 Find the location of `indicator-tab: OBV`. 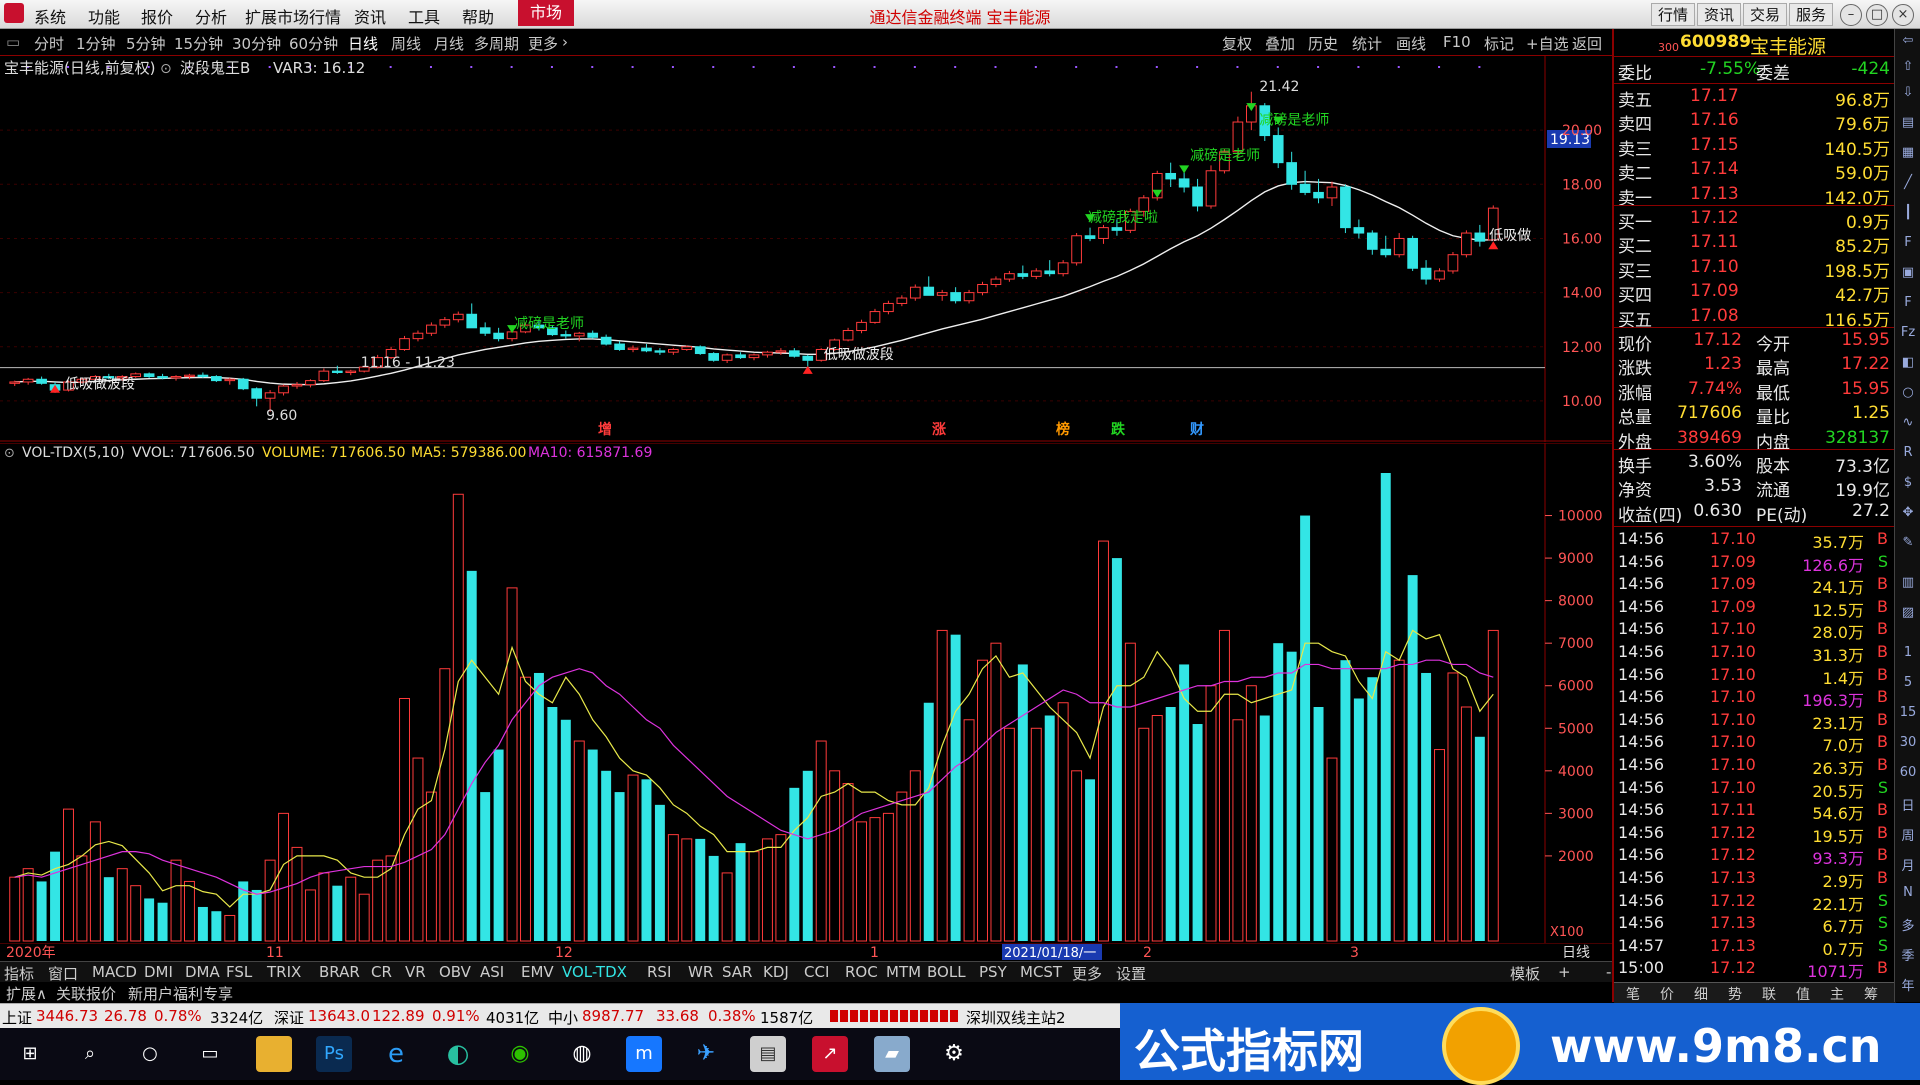

indicator-tab: OBV is located at coordinates (455, 972).